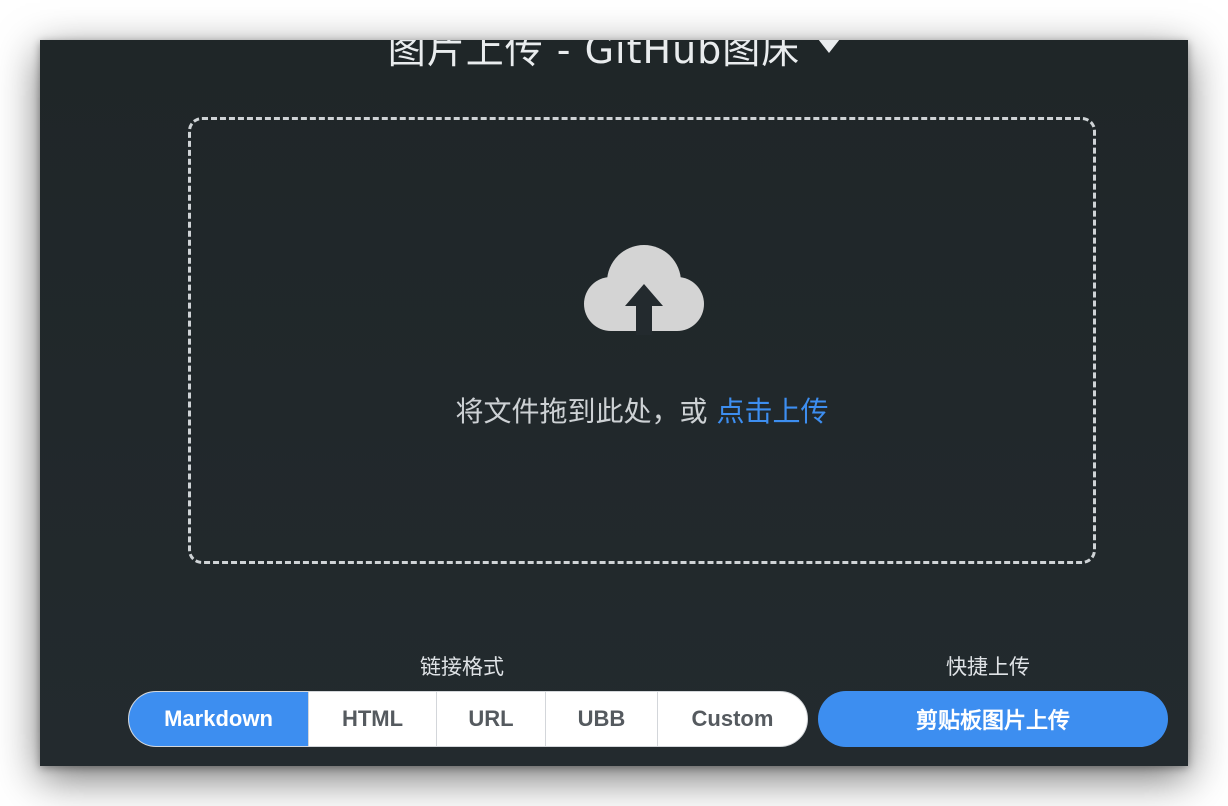 This screenshot has height=806, width=1228. Describe the element at coordinates (601, 719) in the screenshot. I see `format-option-ubb: UBB` at that location.